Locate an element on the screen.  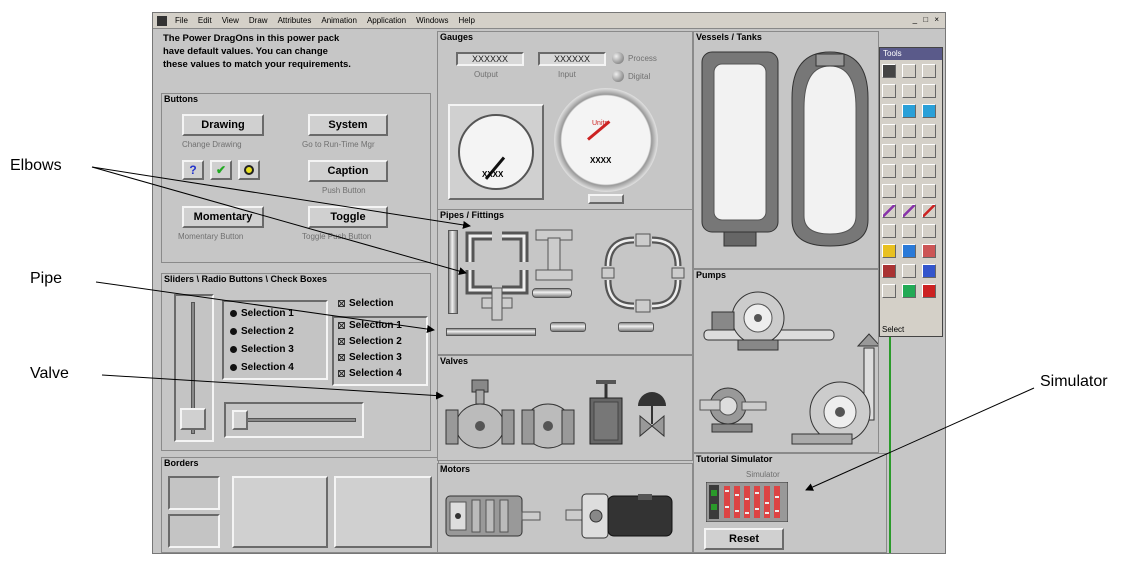
table-tool-icon is located at coordinates (909, 251).